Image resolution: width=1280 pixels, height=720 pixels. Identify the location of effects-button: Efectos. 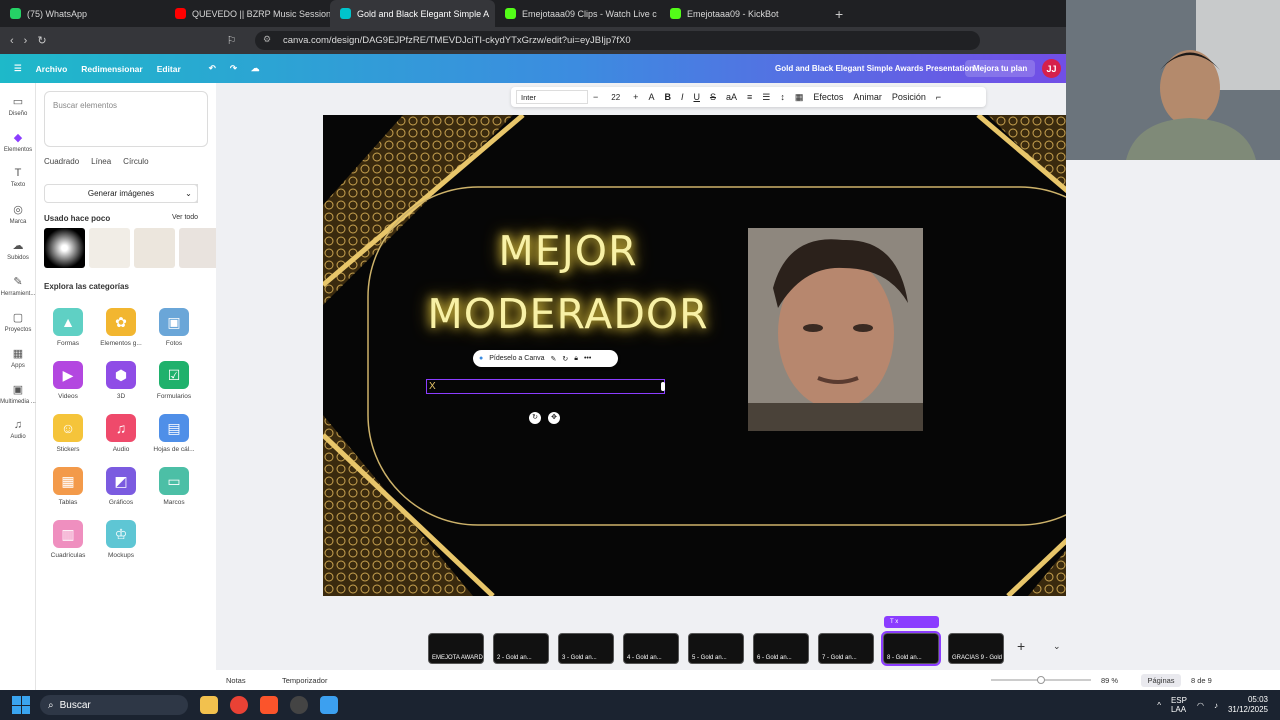
(828, 97).